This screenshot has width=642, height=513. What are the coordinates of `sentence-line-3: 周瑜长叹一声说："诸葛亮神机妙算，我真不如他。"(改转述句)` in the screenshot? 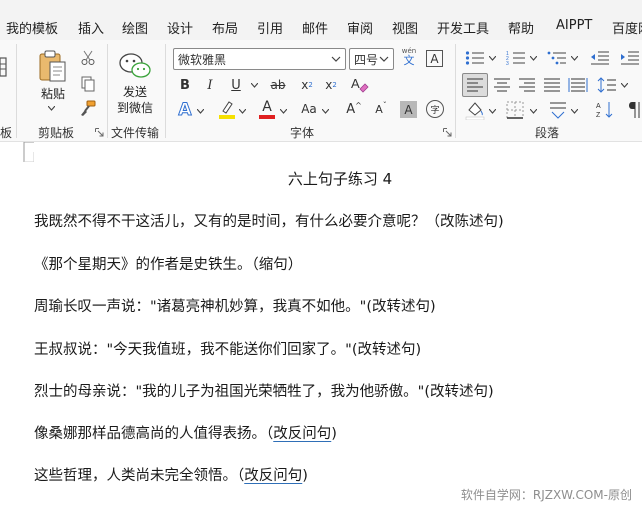 It's located at (235, 307).